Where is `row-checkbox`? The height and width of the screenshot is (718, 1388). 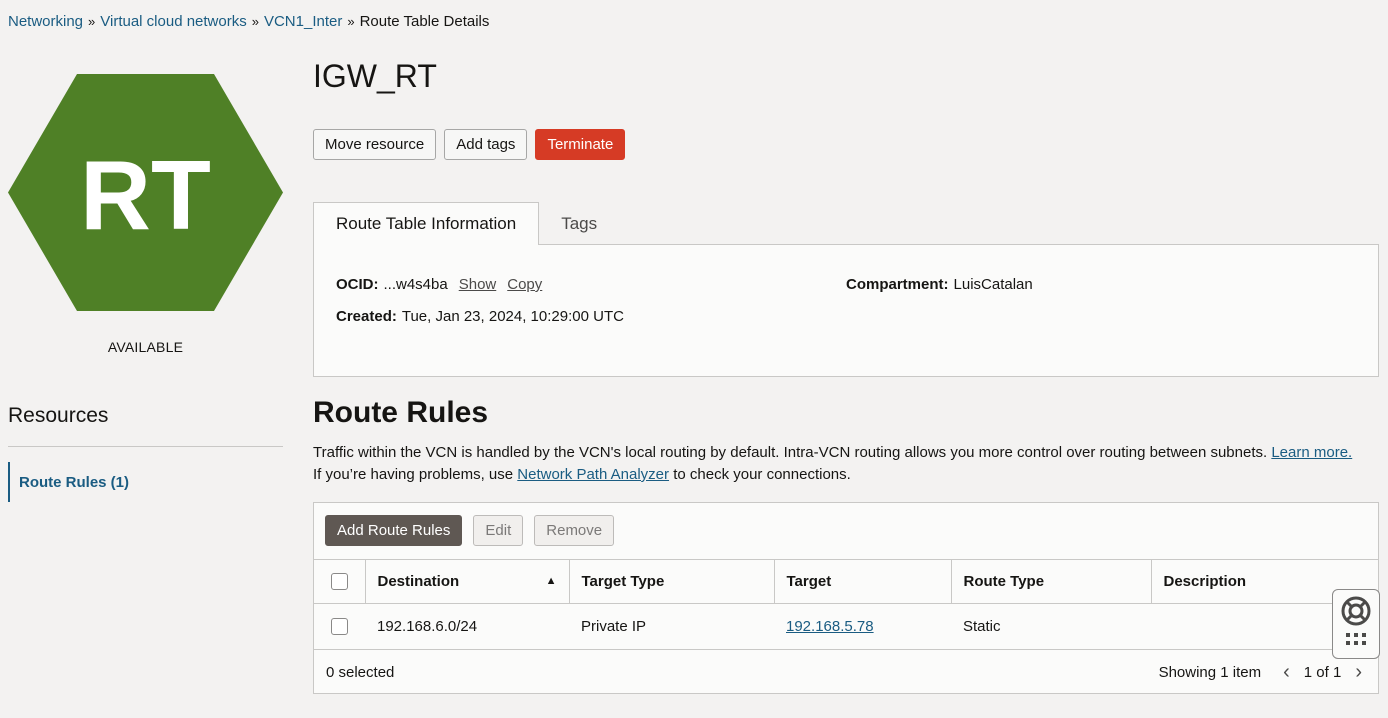 row-checkbox is located at coordinates (339, 627).